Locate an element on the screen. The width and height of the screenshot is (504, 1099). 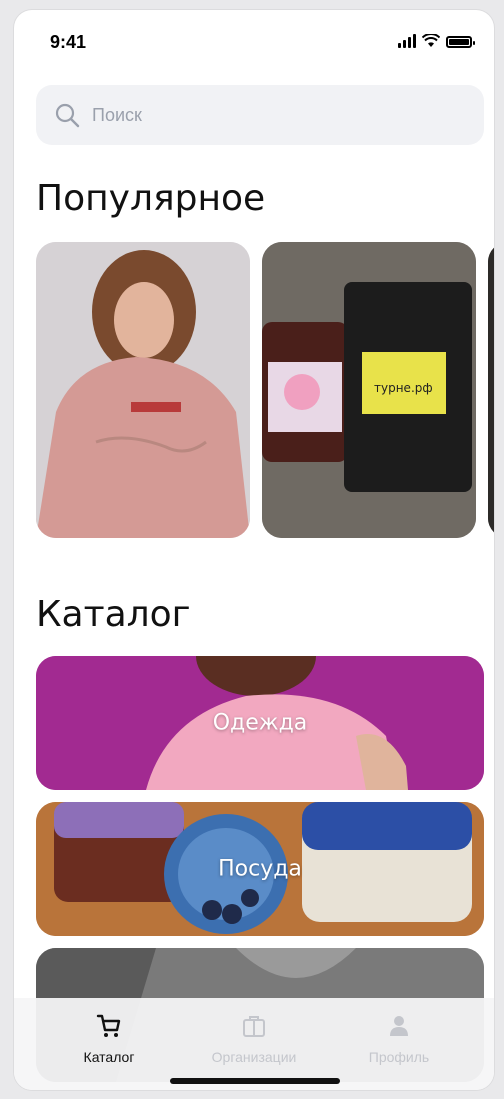
signal-icon is located at coordinates (407, 41).